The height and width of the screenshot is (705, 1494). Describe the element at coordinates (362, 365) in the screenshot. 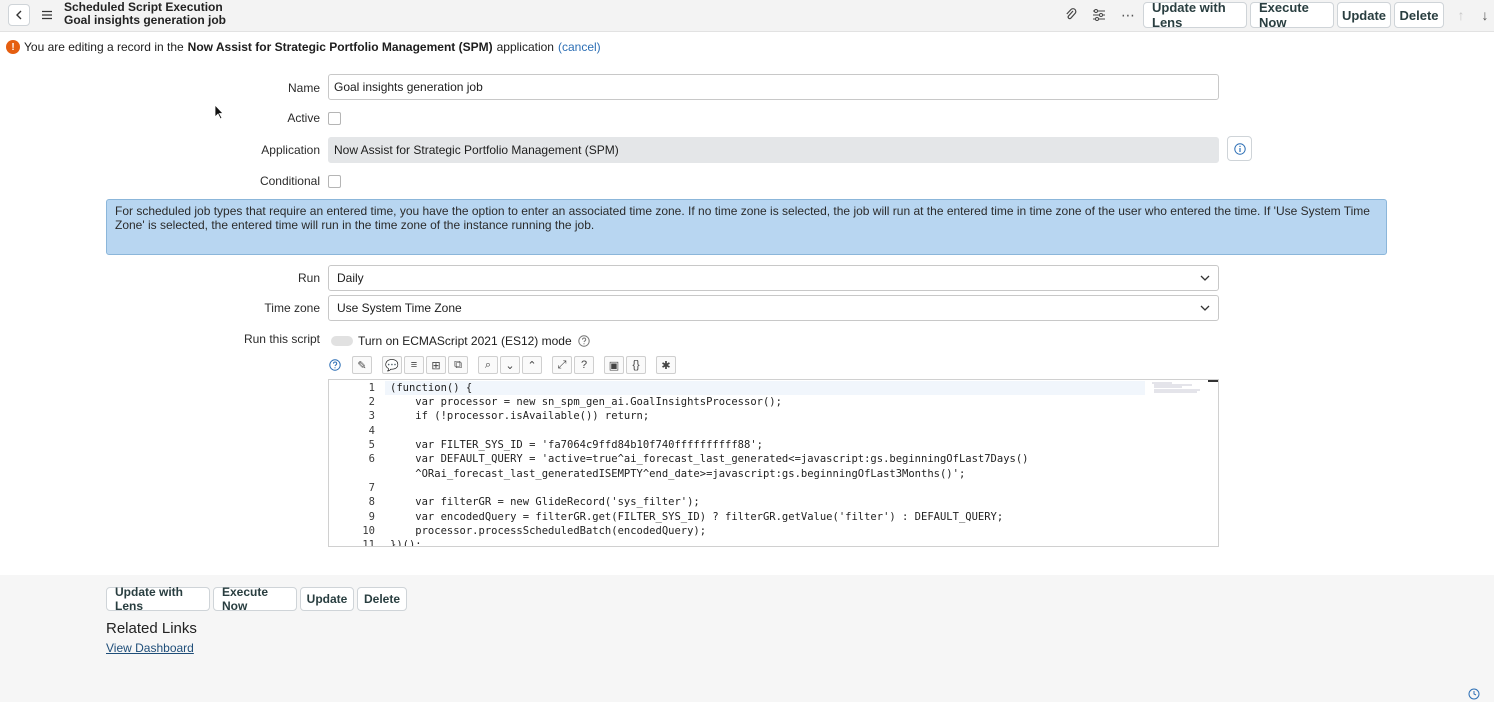

I see `toggle-syntax-highlighting-icon: ✎` at that location.